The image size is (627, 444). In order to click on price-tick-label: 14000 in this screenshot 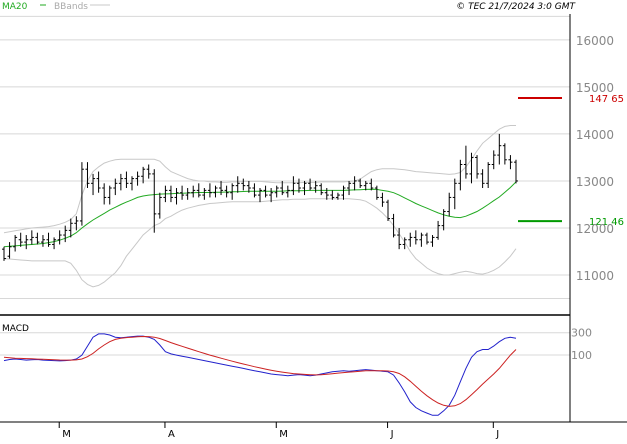, I will do `click(595, 135)`.